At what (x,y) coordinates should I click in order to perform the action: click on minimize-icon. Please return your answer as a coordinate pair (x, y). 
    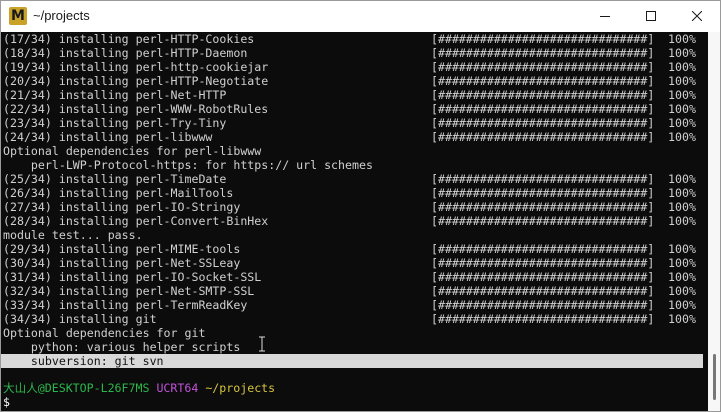
    Looking at the image, I should click on (605, 16).